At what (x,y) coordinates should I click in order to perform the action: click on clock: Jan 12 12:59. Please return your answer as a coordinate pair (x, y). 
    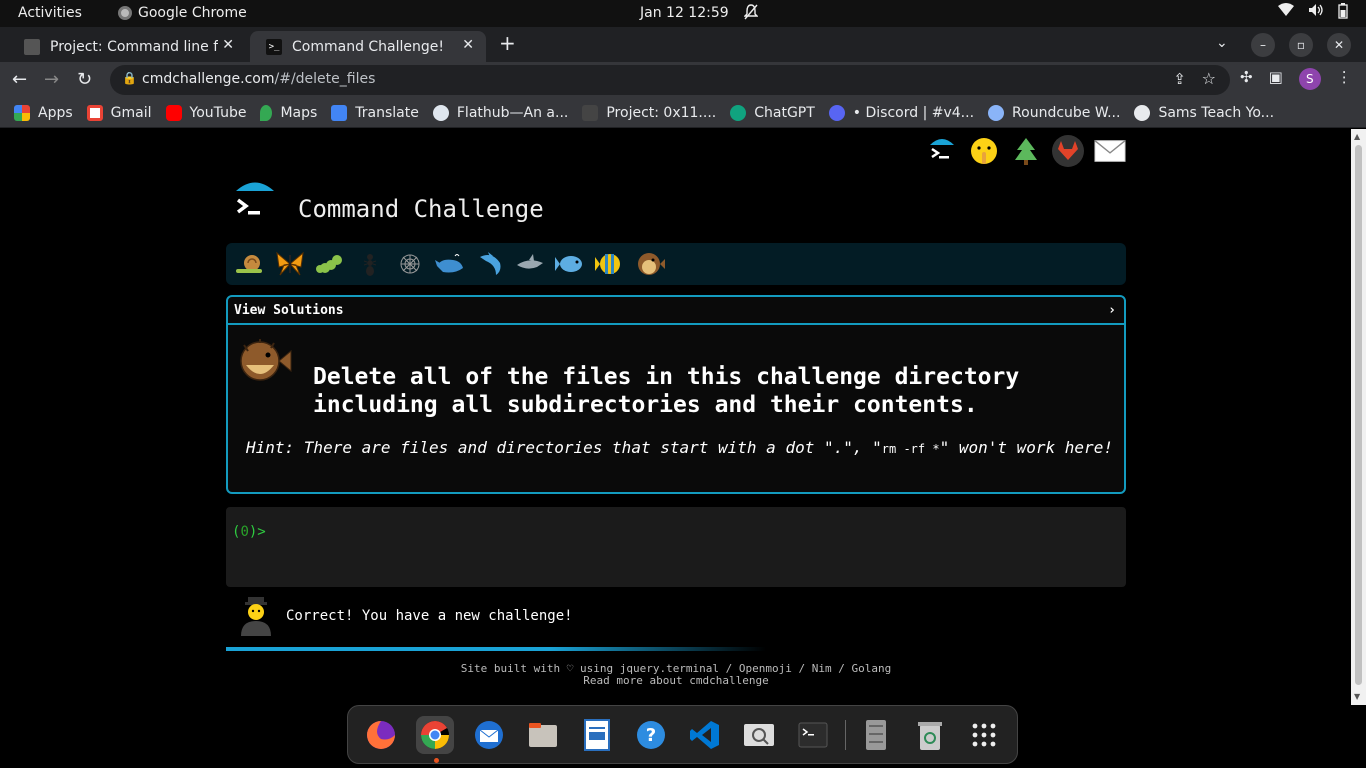
    Looking at the image, I should click on (684, 13).